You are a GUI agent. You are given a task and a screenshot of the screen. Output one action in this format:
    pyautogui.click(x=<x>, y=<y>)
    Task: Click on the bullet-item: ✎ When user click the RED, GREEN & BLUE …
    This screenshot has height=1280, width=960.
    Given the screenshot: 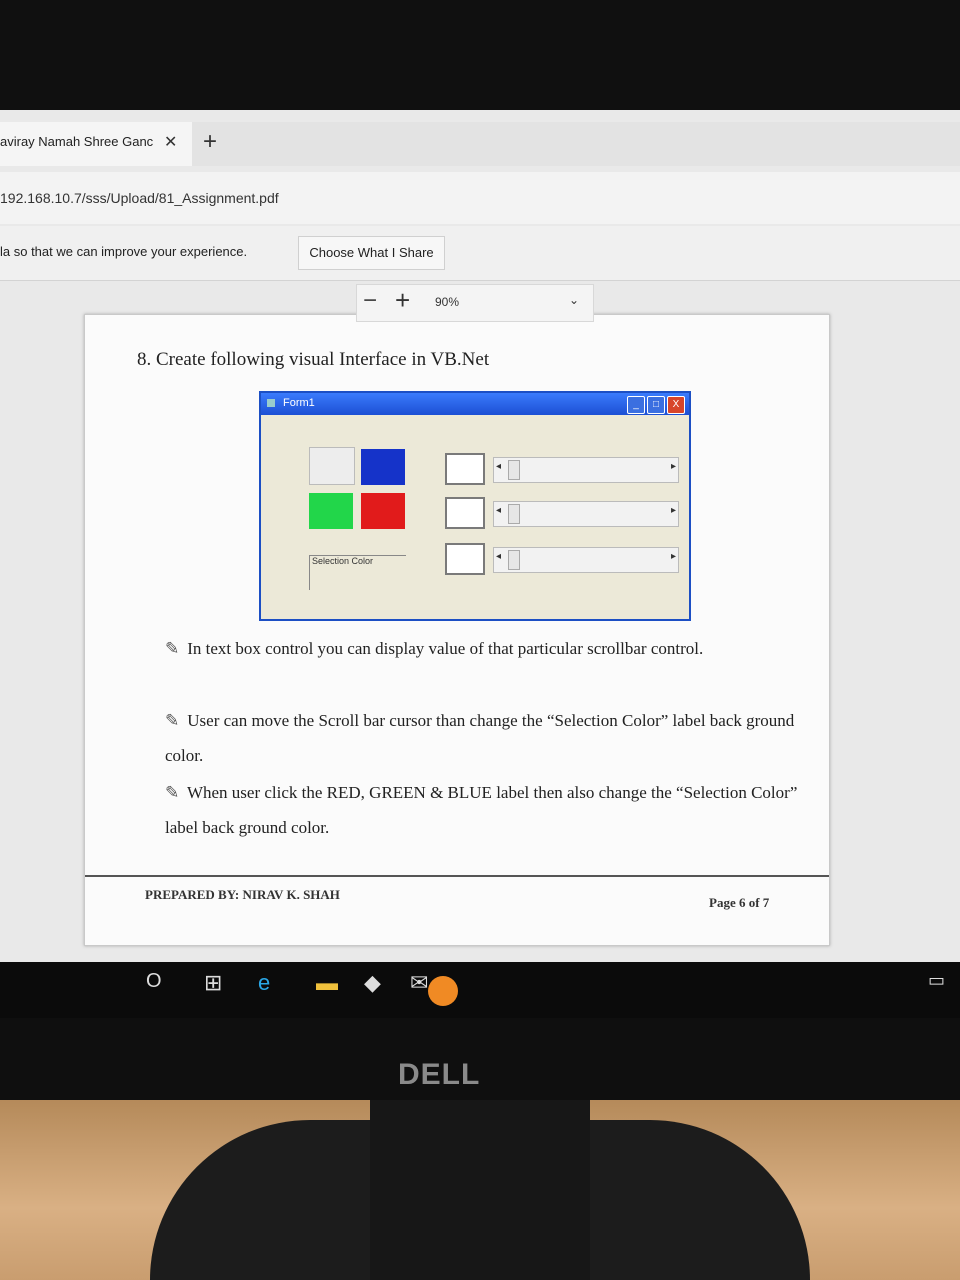 What is the action you would take?
    pyautogui.click(x=495, y=810)
    